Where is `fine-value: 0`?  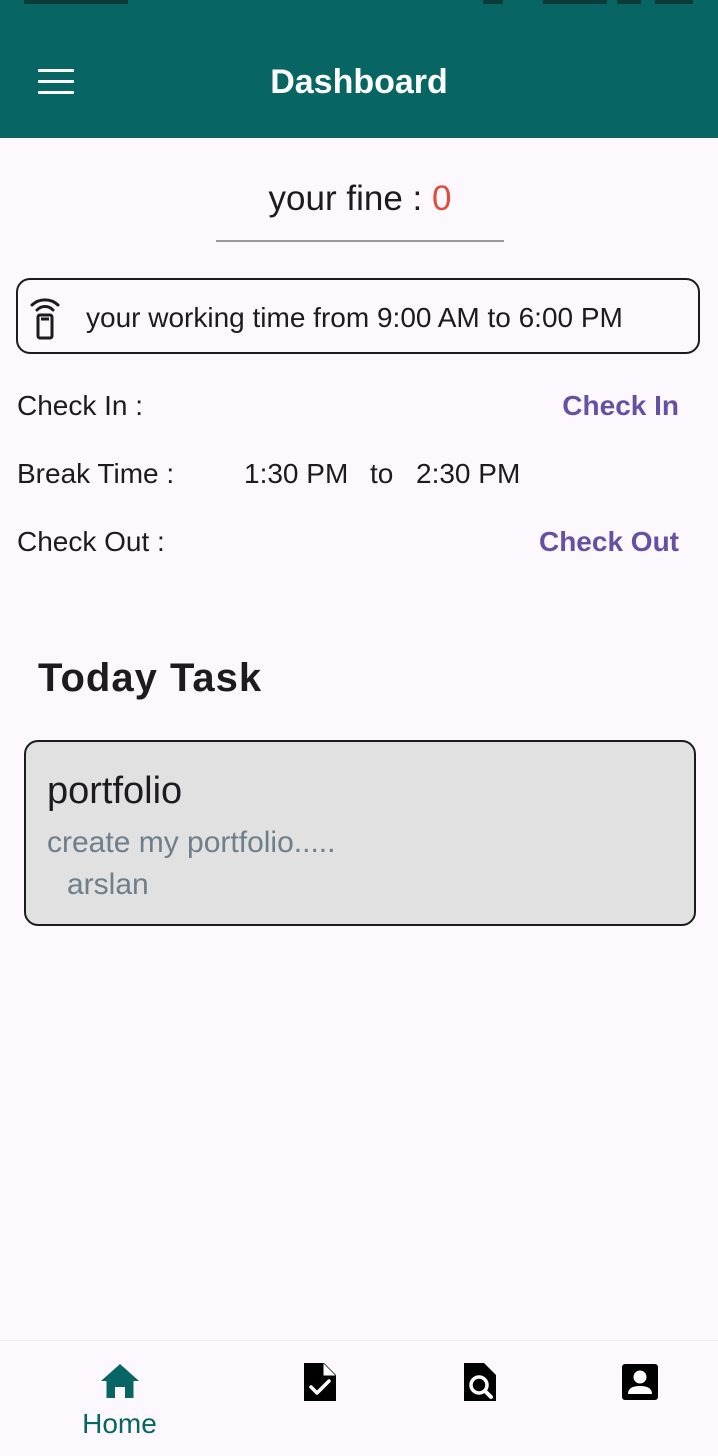 fine-value: 0 is located at coordinates (441, 198).